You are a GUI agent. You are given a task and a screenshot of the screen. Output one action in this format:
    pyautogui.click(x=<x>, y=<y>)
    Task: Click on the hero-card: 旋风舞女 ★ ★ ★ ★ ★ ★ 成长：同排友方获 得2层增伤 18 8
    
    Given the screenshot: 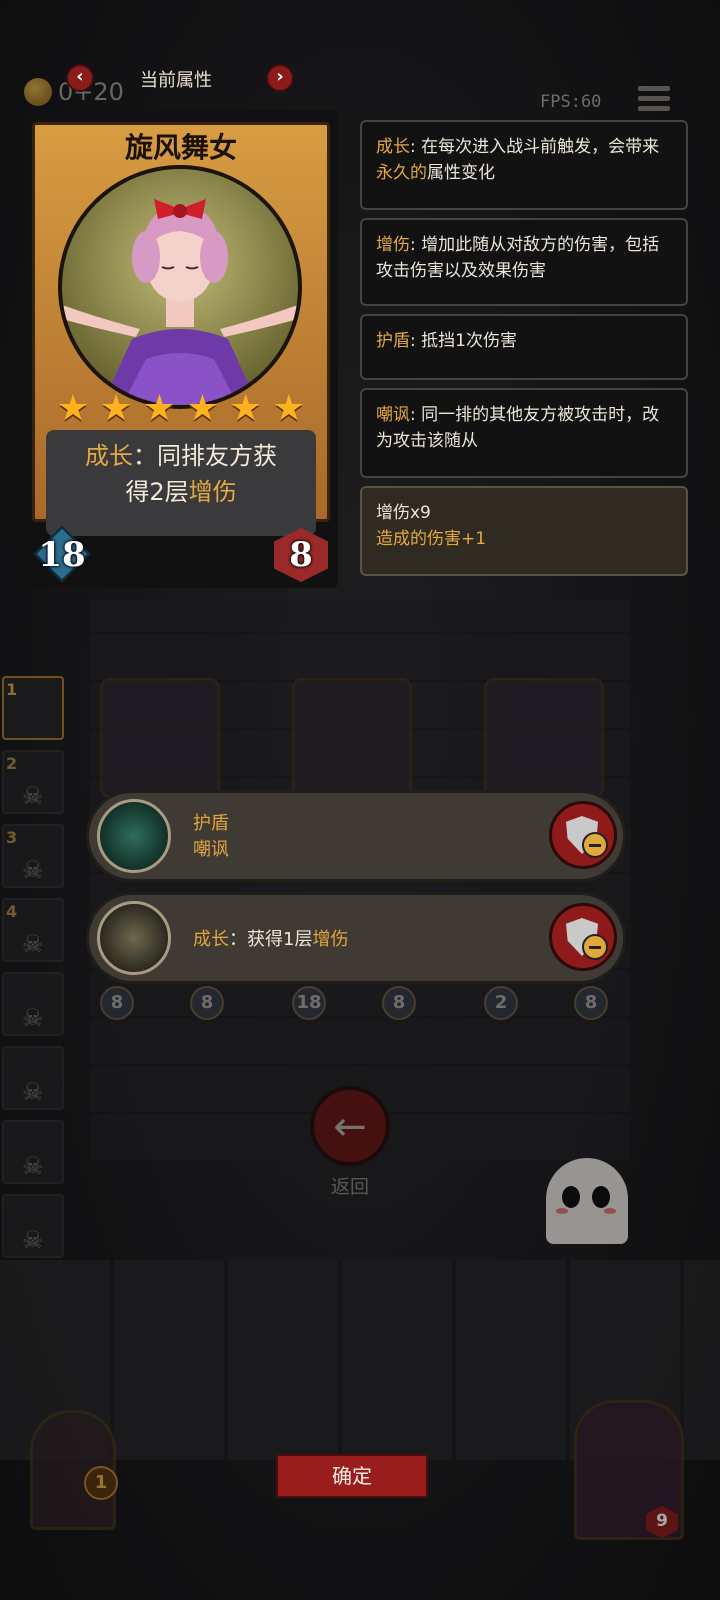 What is the action you would take?
    pyautogui.click(x=181, y=349)
    